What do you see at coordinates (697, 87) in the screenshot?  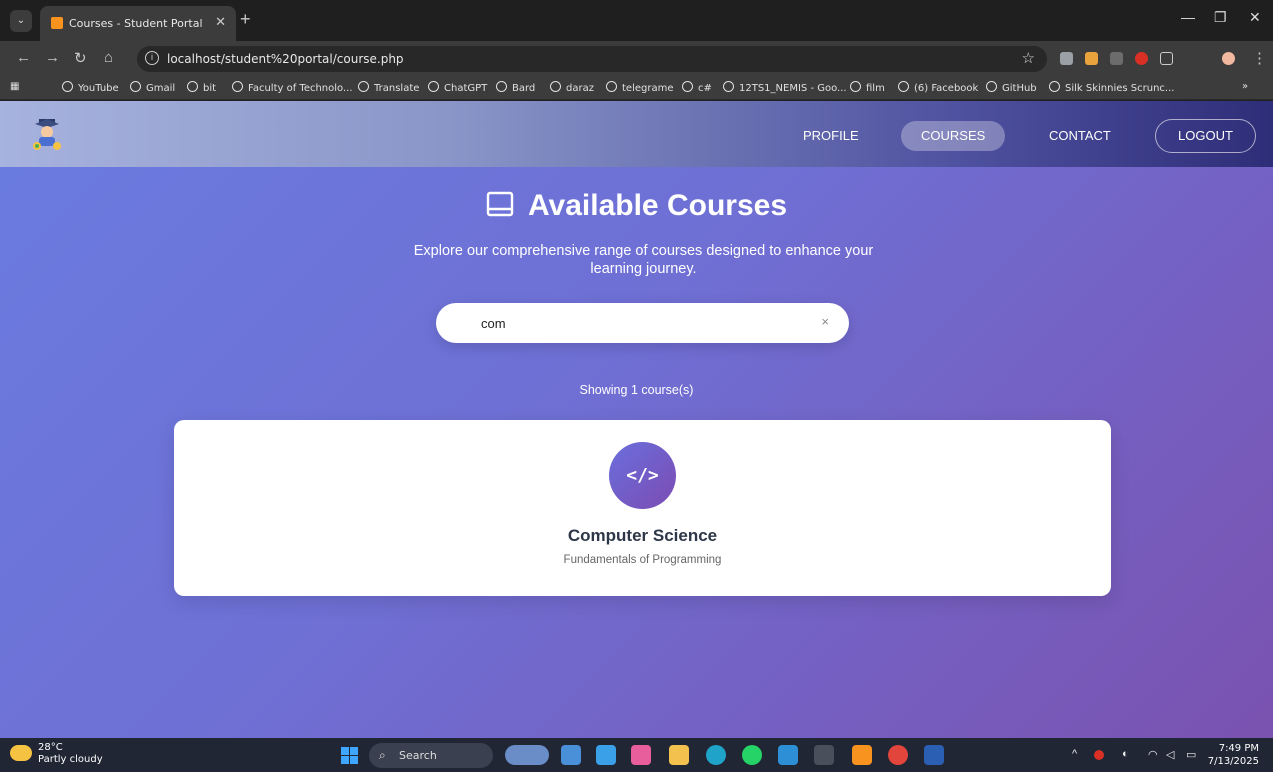 I see `bookmark-item: c#` at bounding box center [697, 87].